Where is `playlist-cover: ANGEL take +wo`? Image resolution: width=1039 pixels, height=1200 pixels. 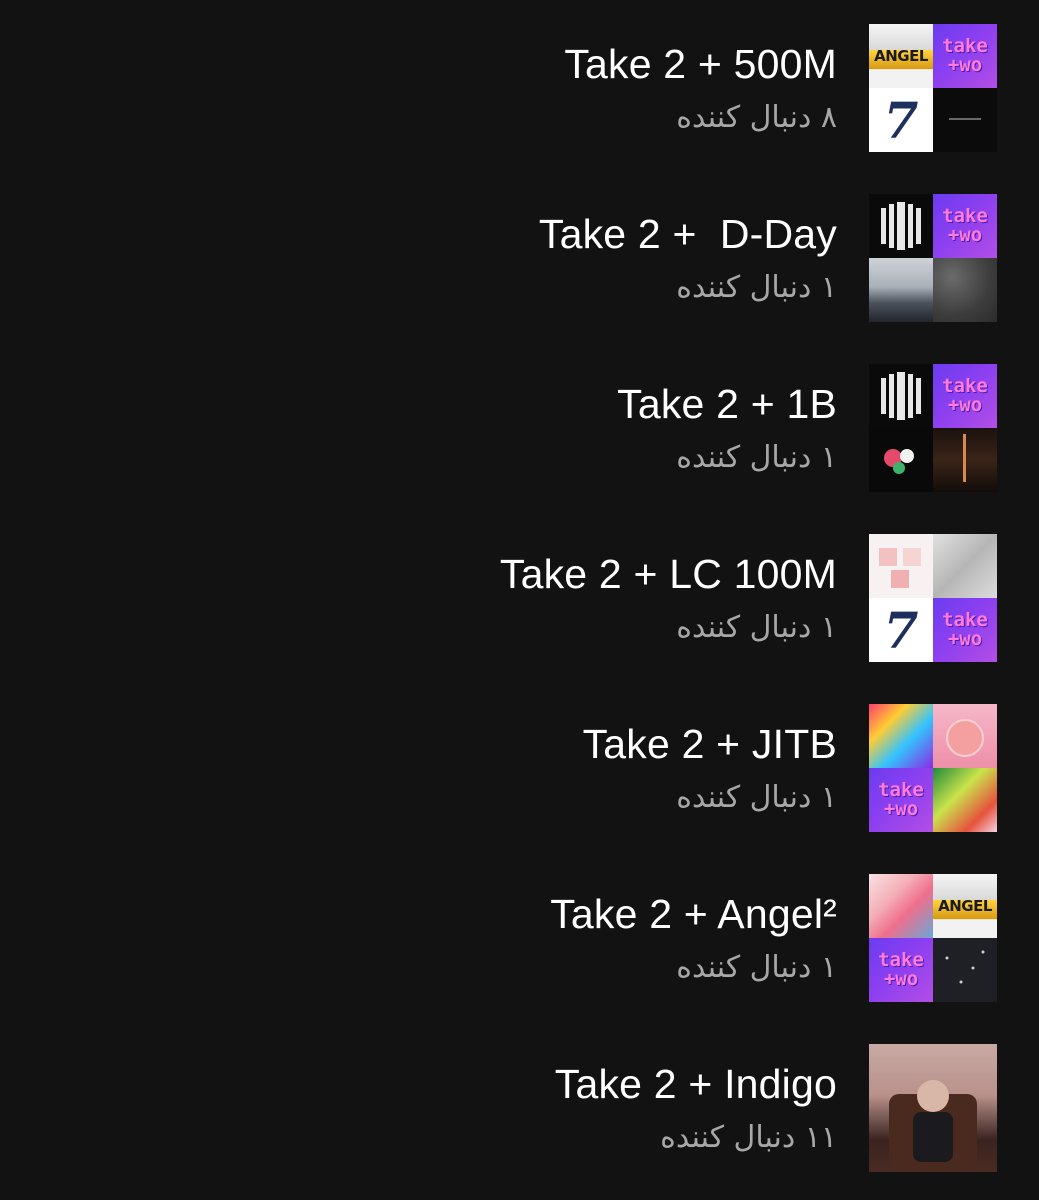 playlist-cover: ANGEL take +wo is located at coordinates (933, 938).